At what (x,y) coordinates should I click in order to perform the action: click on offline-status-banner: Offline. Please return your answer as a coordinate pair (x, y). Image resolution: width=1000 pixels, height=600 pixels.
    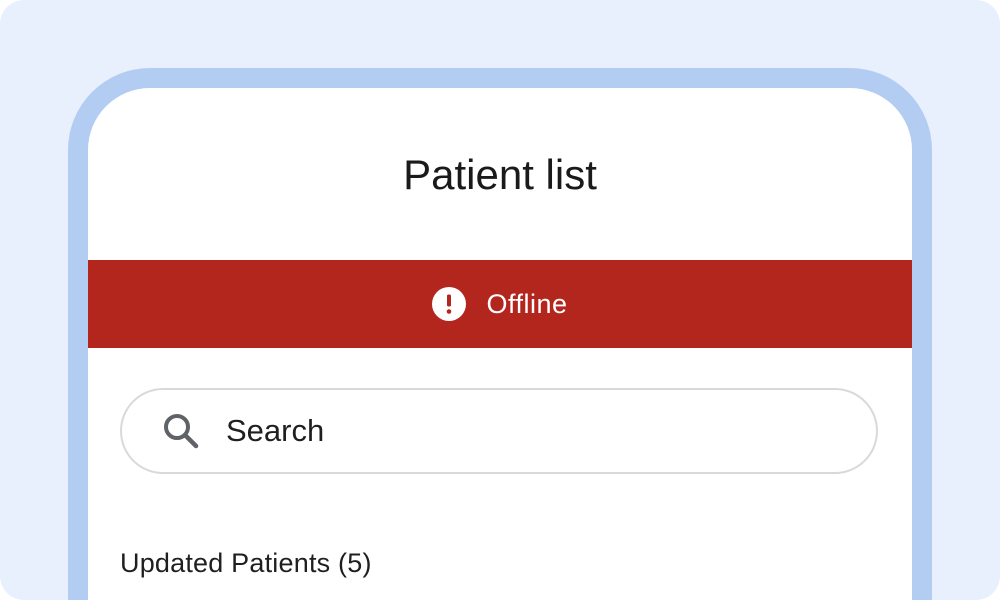
    Looking at the image, I should click on (500, 304).